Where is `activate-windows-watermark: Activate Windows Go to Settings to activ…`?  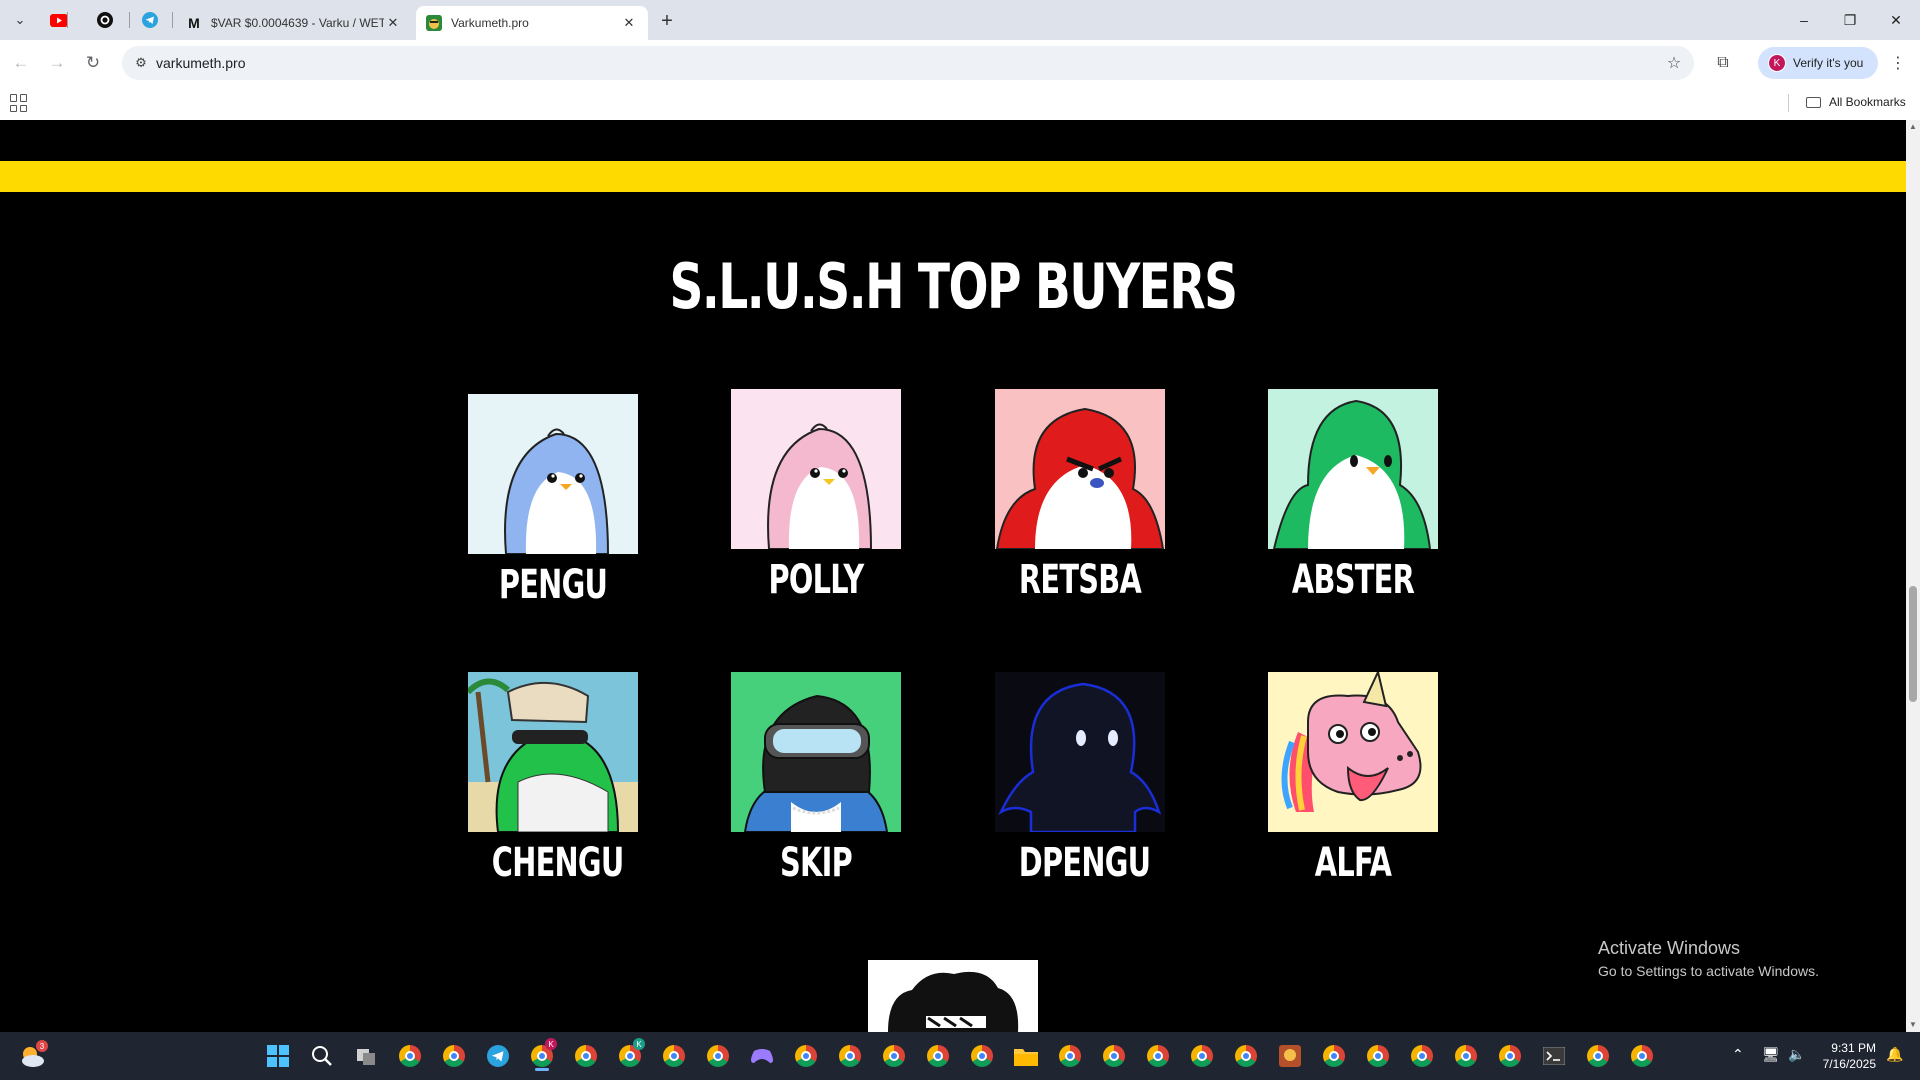
activate-windows-watermark: Activate Windows Go to Settings to activ… is located at coordinates (1708, 958).